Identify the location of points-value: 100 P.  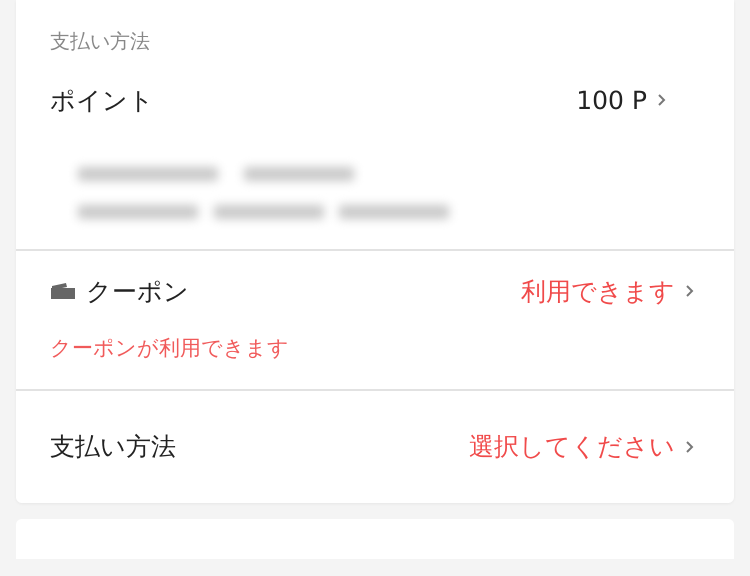
(638, 100).